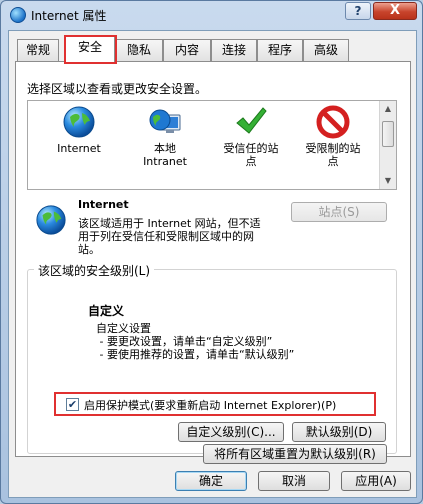 Image resolution: width=423 pixels, height=504 pixels. What do you see at coordinates (94, 270) in the screenshot?
I see `security-level-caption: 该区域的安全级别(L)` at bounding box center [94, 270].